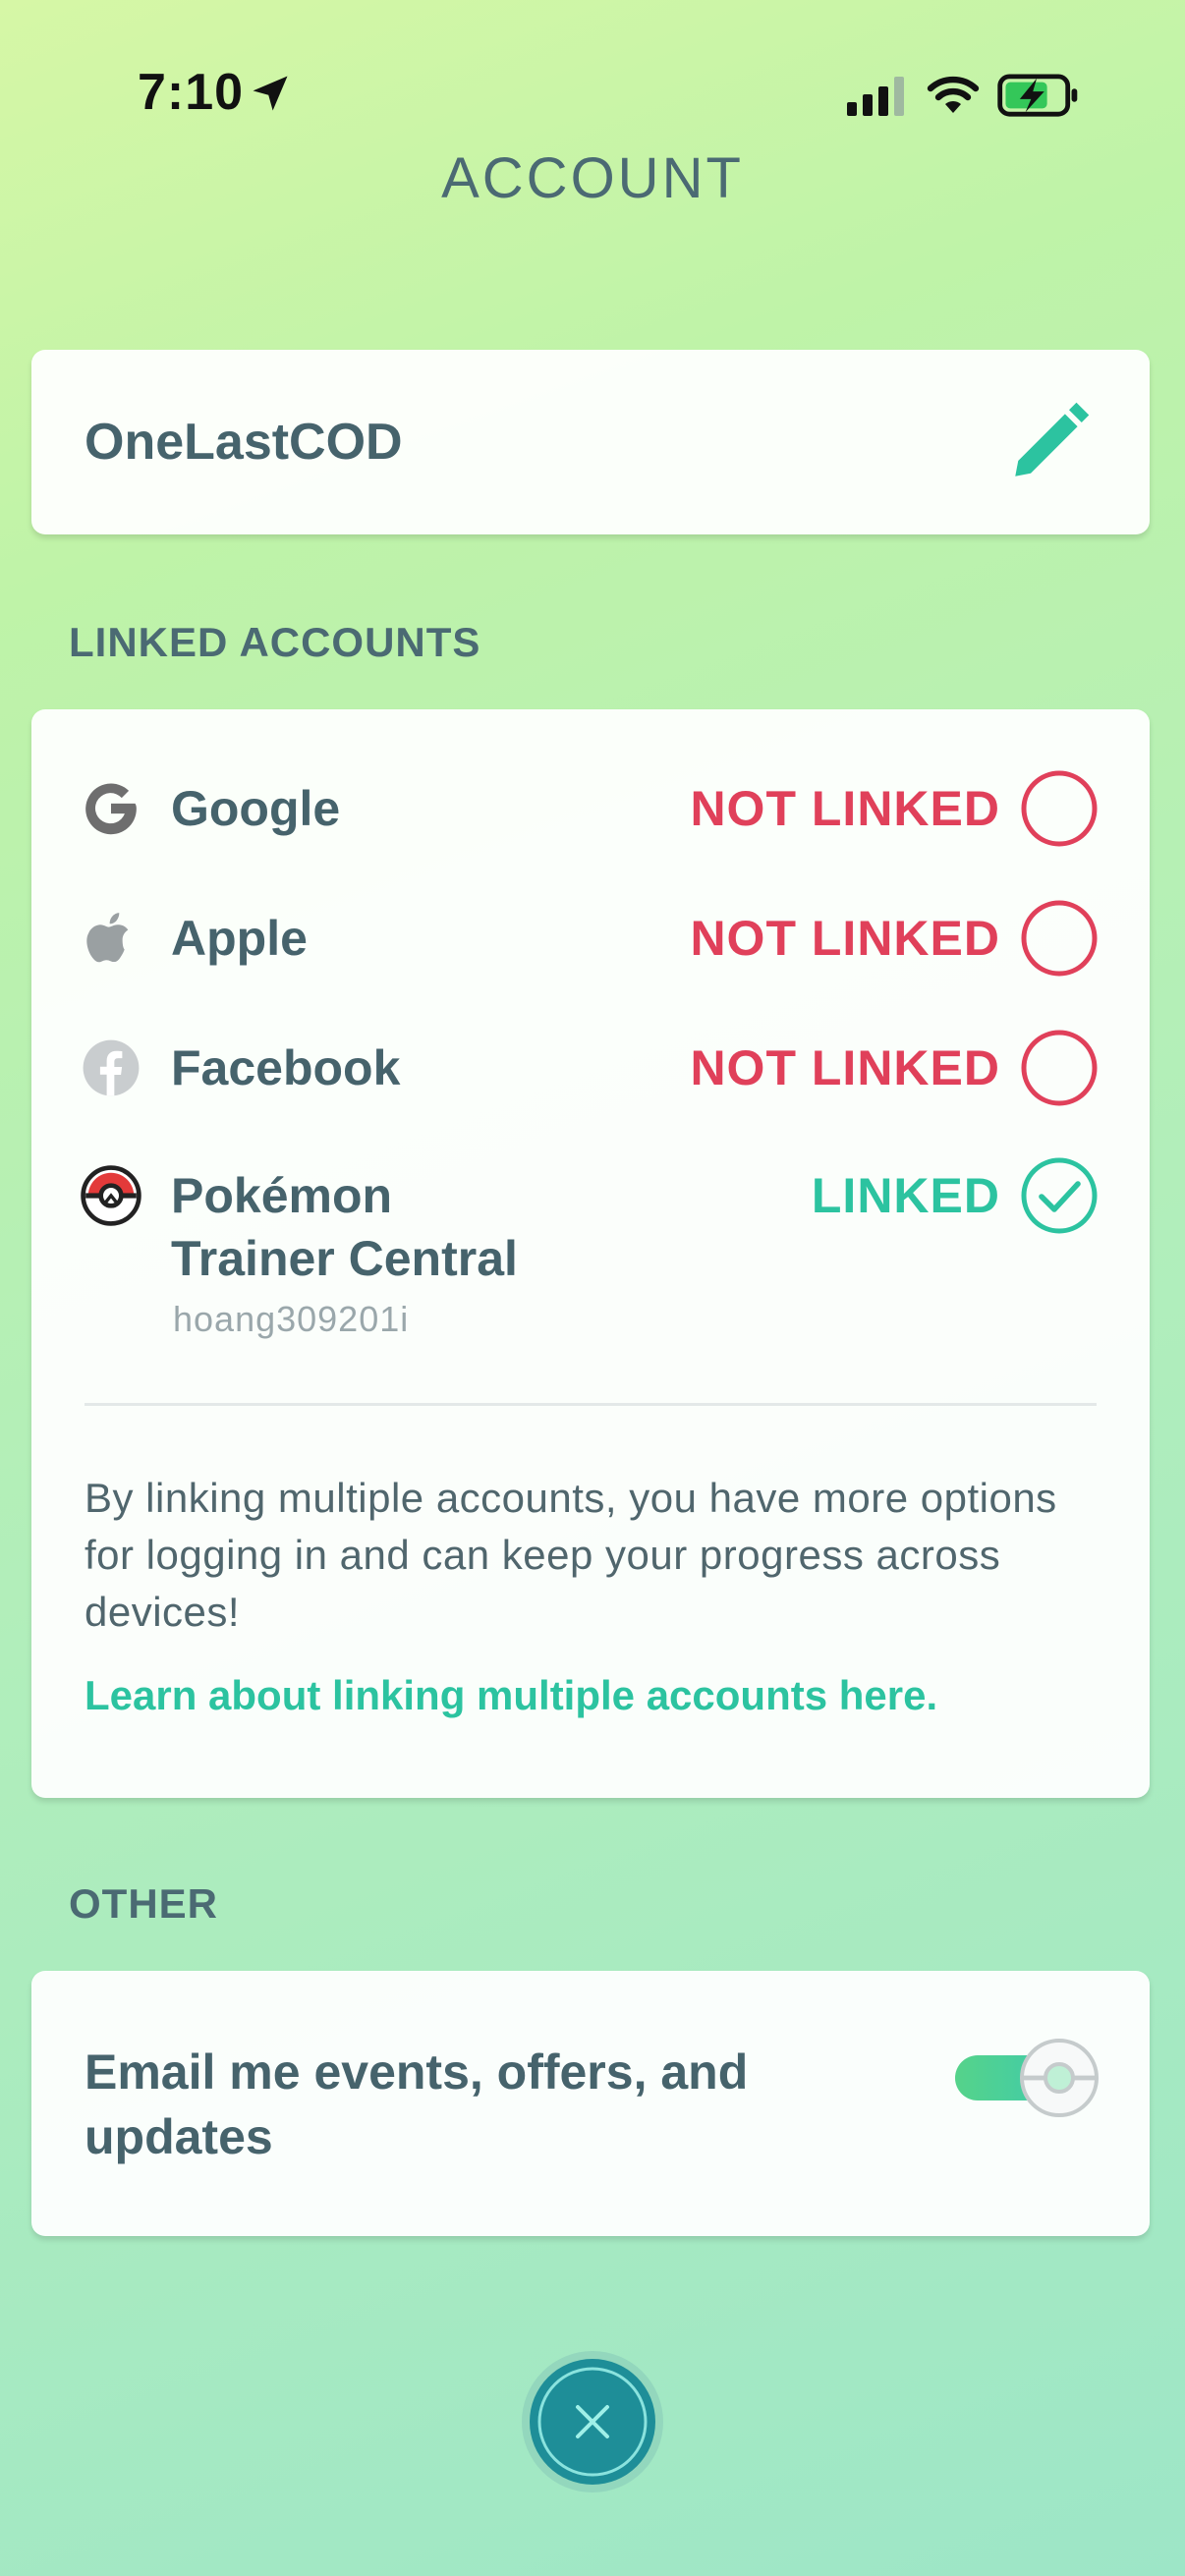  Describe the element at coordinates (111, 1195) in the screenshot. I see `pokeball-icon` at that location.